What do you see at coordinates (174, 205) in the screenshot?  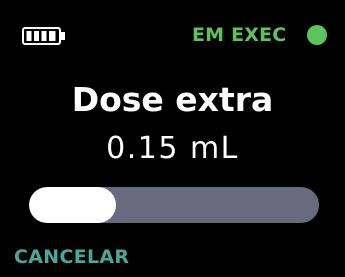 I see `dose-progress-bar` at bounding box center [174, 205].